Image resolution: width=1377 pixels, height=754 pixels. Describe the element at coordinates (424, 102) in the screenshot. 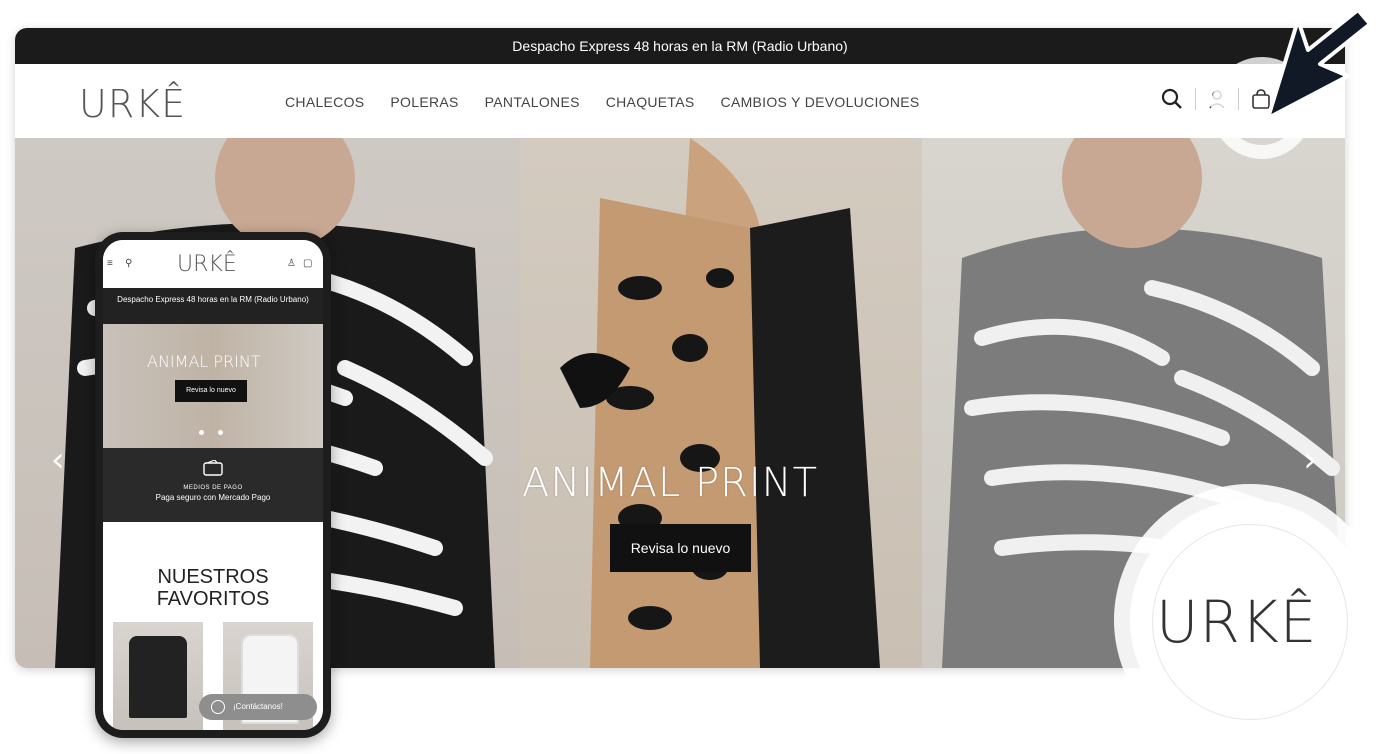

I see `nav-poleras: POLERAS` at that location.